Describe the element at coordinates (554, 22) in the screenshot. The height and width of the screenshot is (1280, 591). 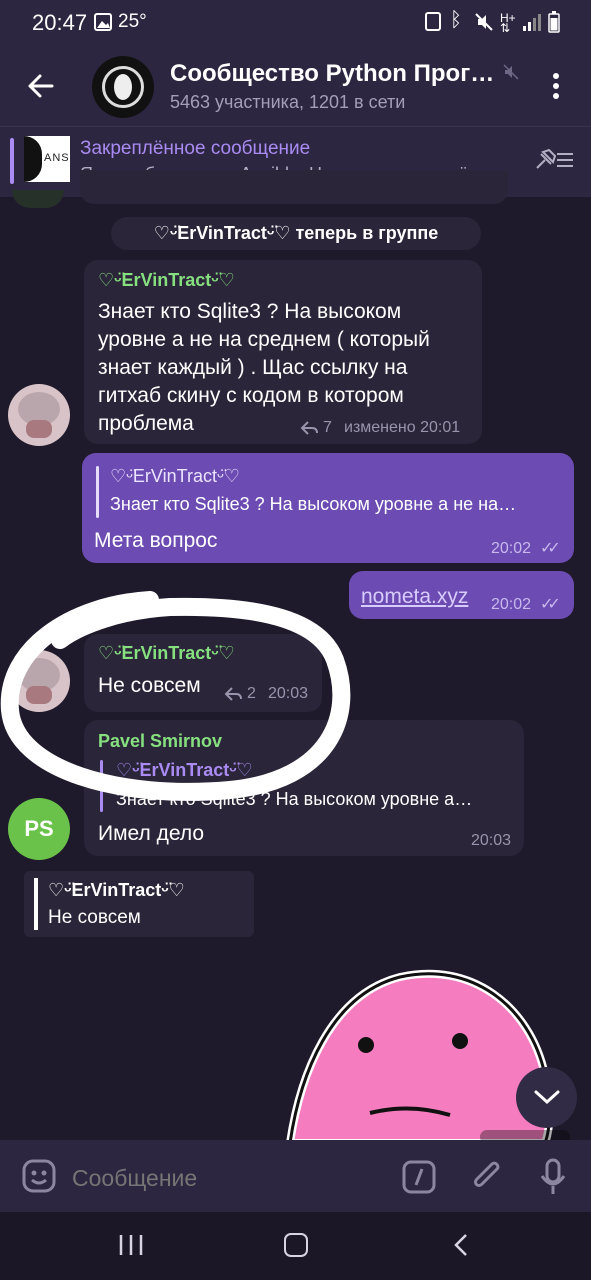
I see `battery-icon` at that location.